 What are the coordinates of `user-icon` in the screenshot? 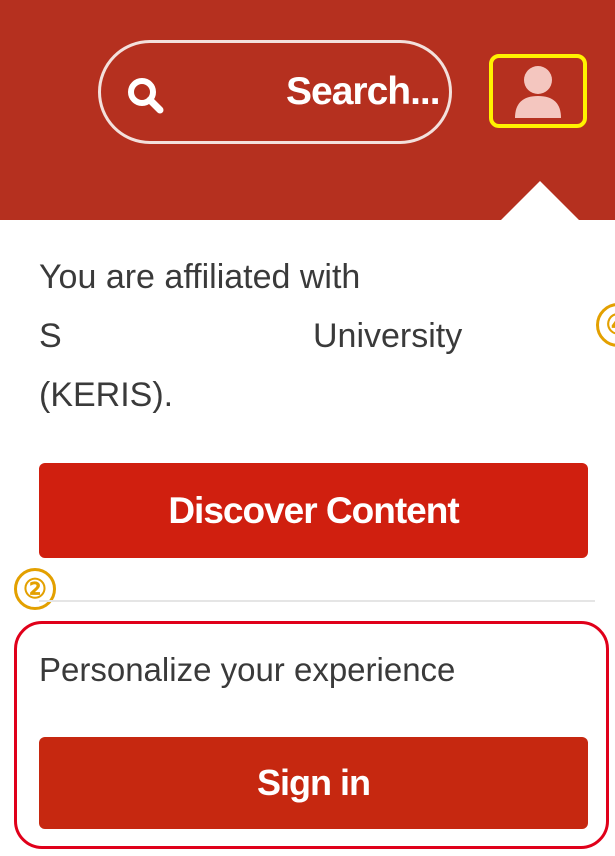 It's located at (538, 92).